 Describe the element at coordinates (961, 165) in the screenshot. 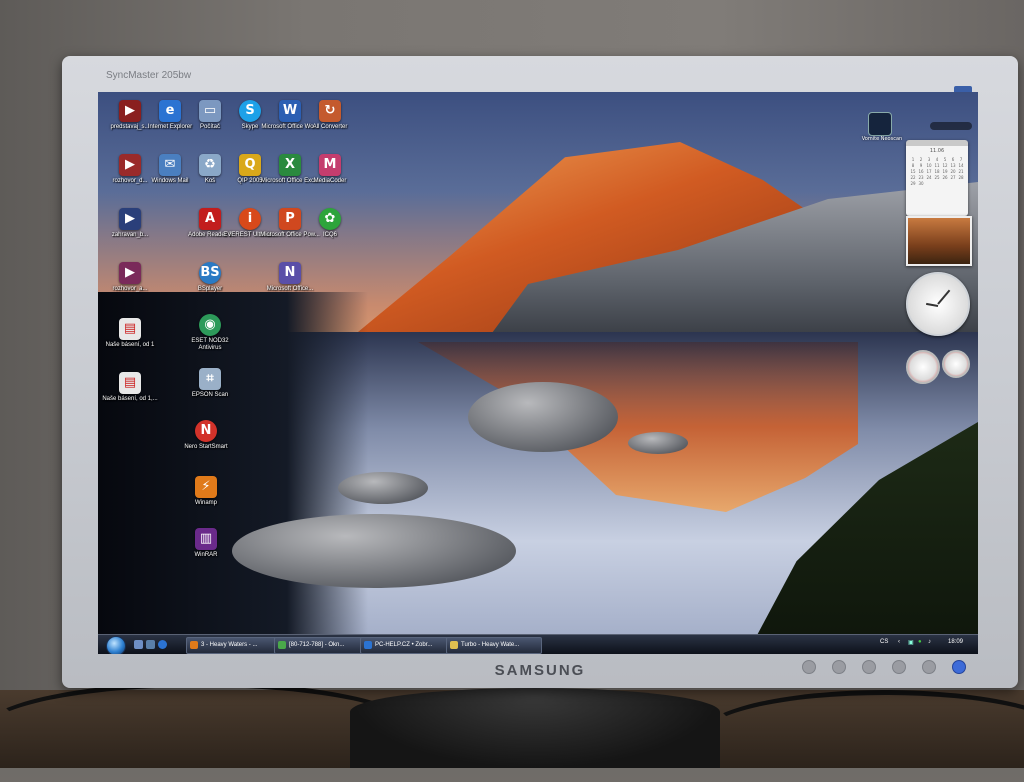

I see `calendar-day: 14` at that location.